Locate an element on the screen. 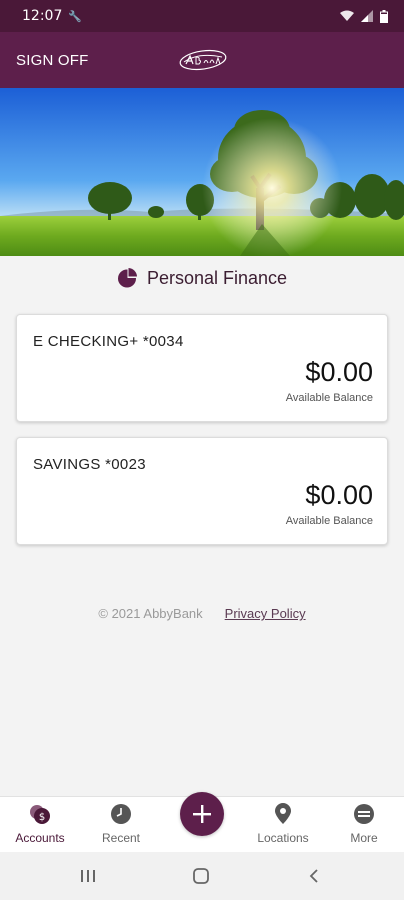 This screenshot has height=900, width=404. home-icon is located at coordinates (201, 876).